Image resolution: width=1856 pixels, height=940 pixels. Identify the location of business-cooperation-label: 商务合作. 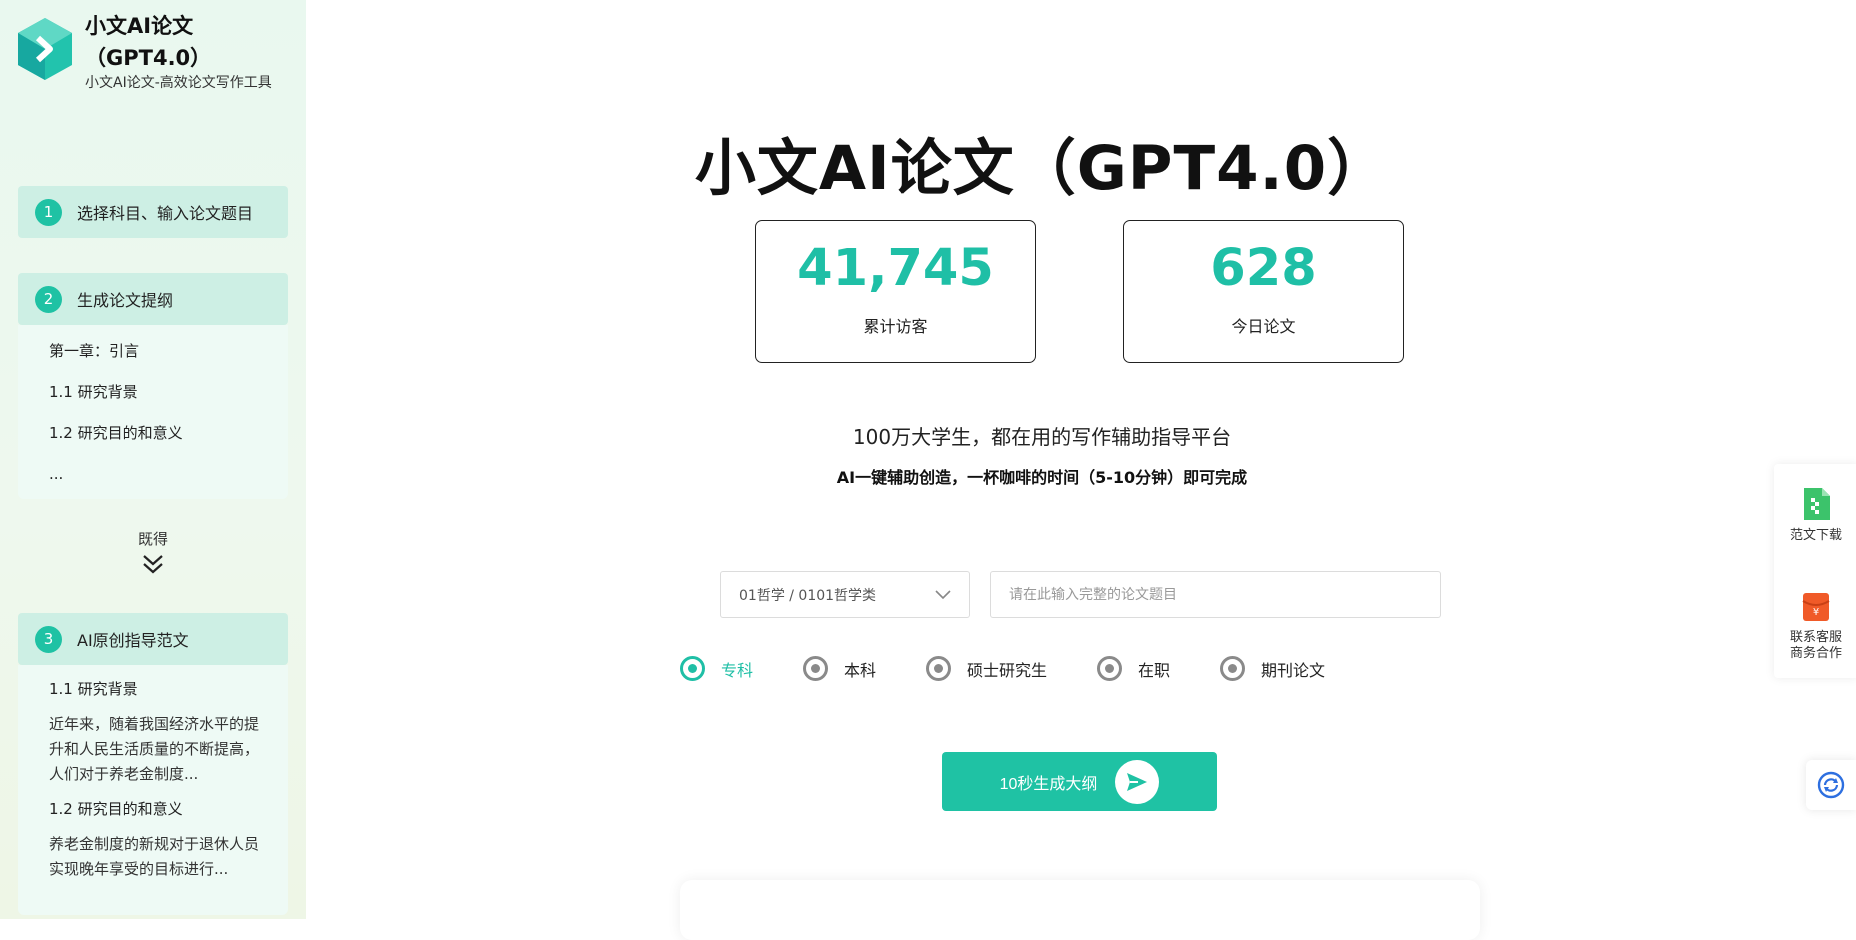
(1815, 653).